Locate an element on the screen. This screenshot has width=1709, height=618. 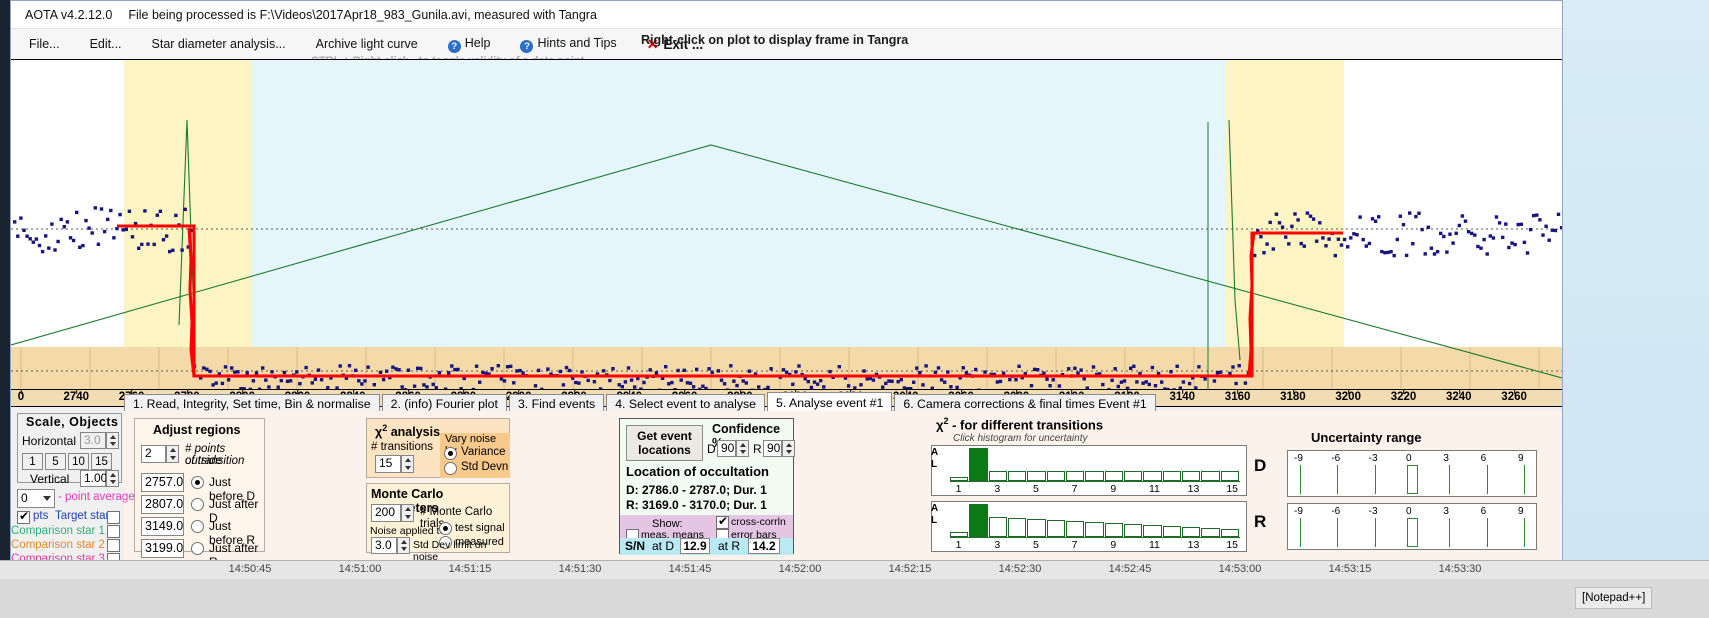
pts-checkbox is located at coordinates (23, 516).